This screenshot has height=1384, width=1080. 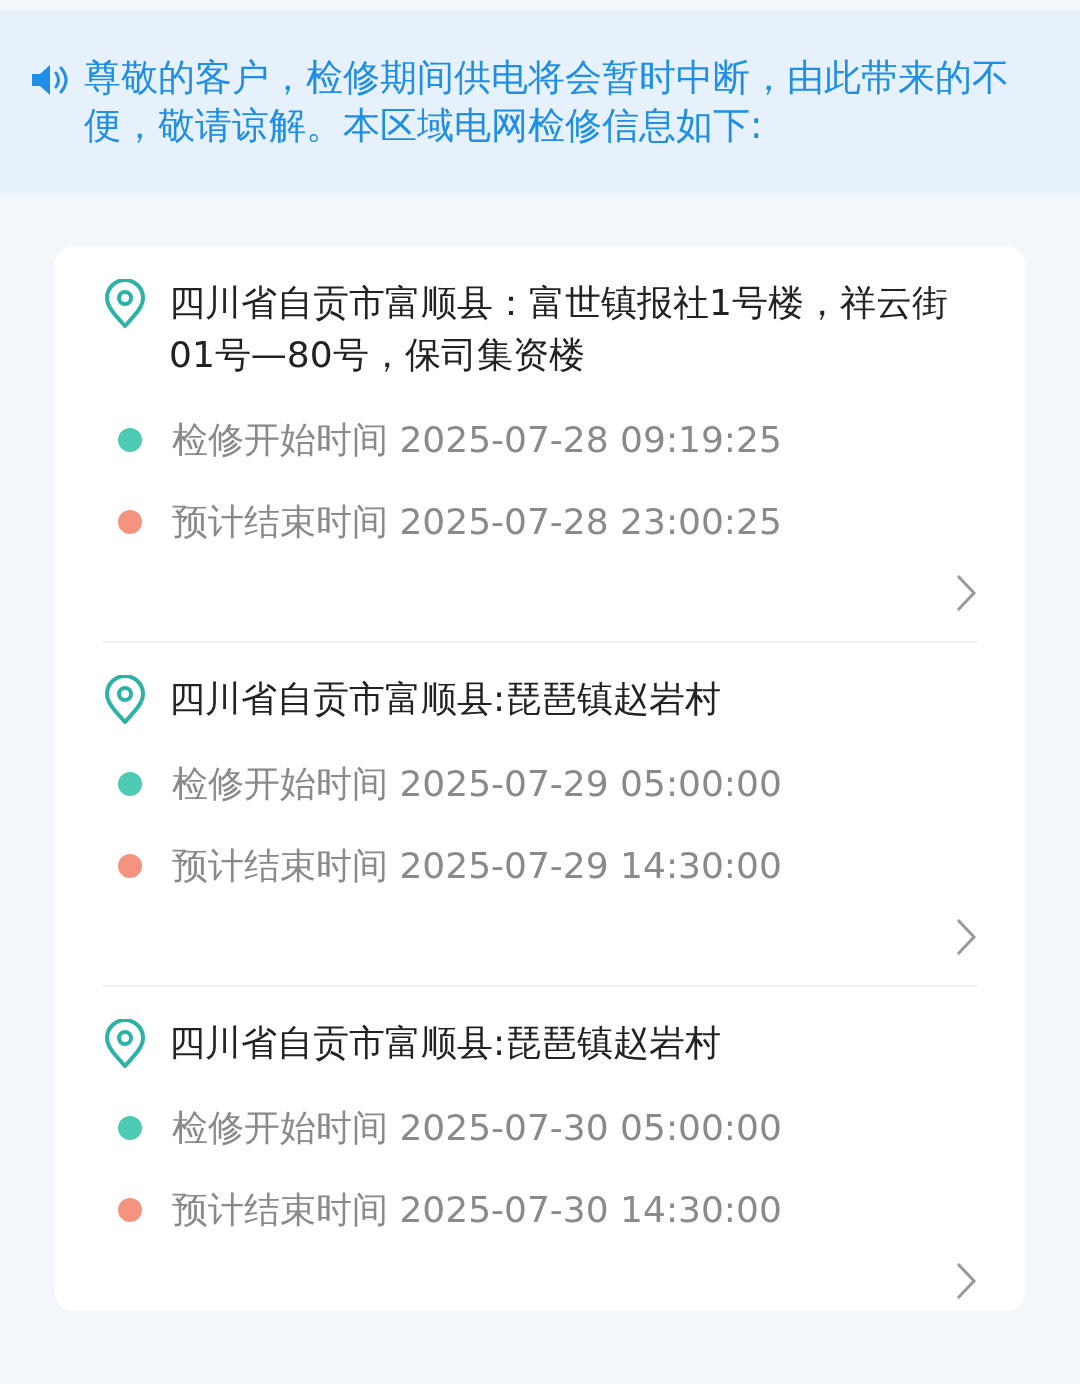 What do you see at coordinates (559, 329) in the screenshot?
I see `address-text: 四川省自贡市富顺县：富世镇报社1号楼，祥云街01号—80号，保司集资楼` at bounding box center [559, 329].